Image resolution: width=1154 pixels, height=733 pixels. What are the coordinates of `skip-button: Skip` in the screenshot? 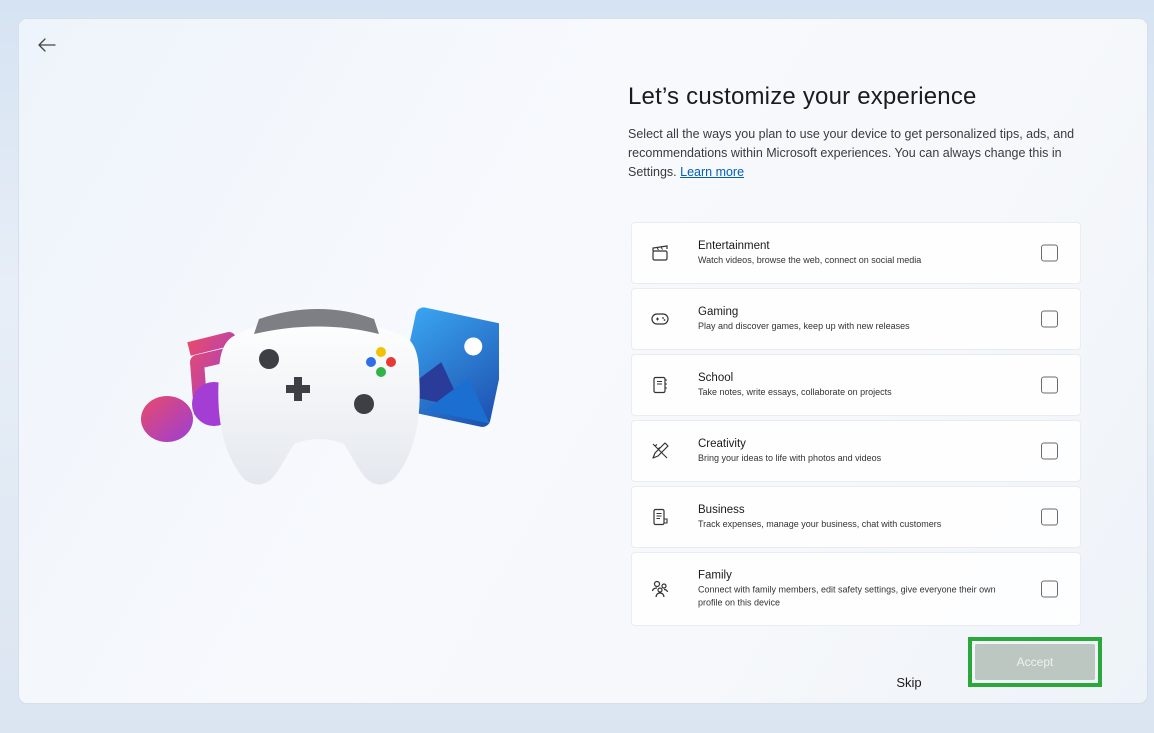 It's located at (909, 682).